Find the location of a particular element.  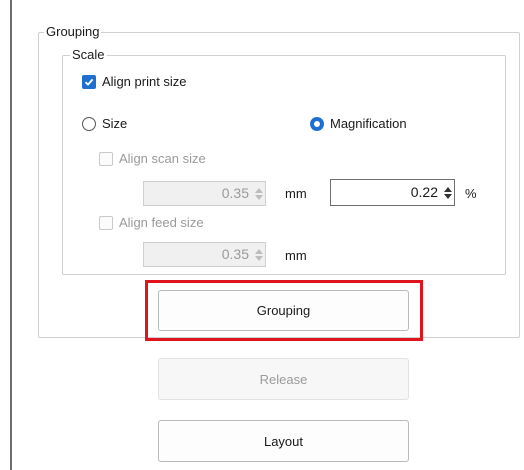

size-radio: Size is located at coordinates (104, 124).